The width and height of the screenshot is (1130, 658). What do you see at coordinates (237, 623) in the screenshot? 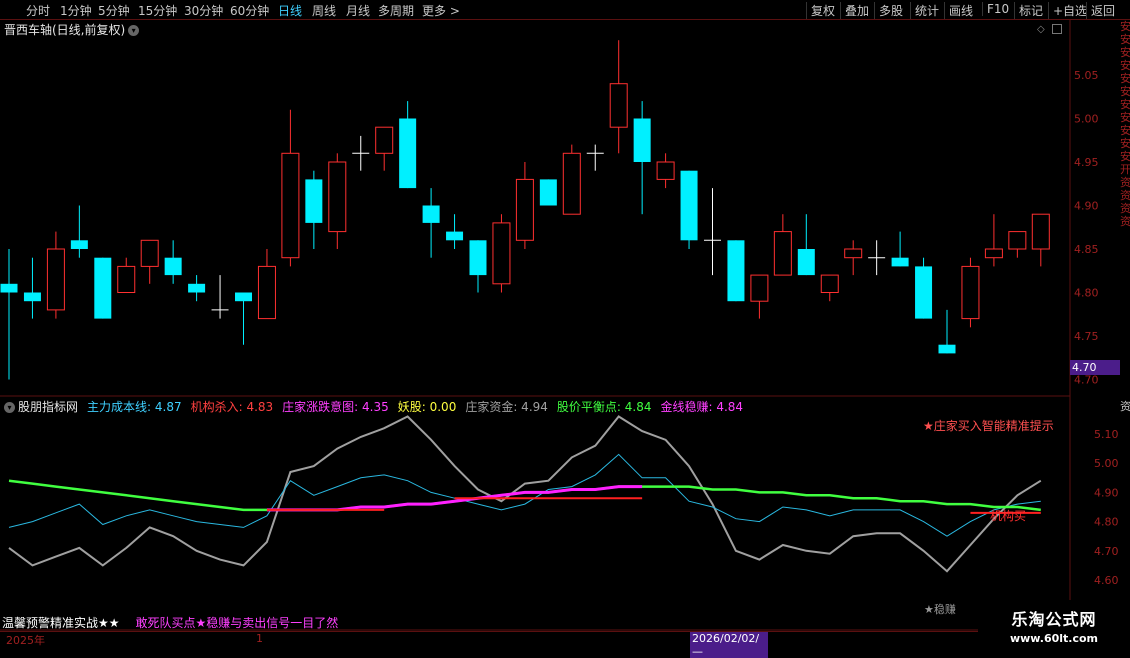
I see `formula-subtitle: 敢死队买点★稳赚与卖出信号一目了然` at bounding box center [237, 623].